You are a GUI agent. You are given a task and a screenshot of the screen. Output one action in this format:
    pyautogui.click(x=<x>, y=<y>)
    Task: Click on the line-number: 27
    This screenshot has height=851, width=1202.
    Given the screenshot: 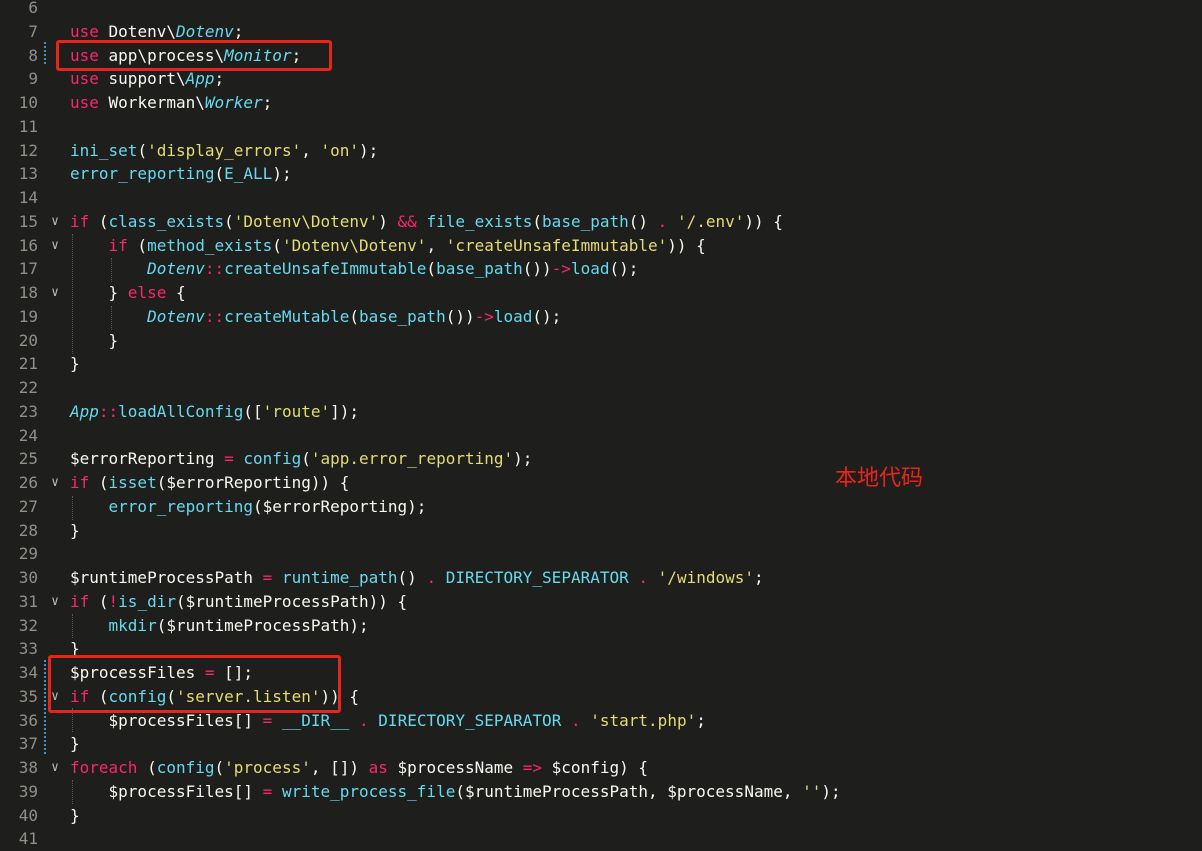 What is the action you would take?
    pyautogui.click(x=28, y=506)
    